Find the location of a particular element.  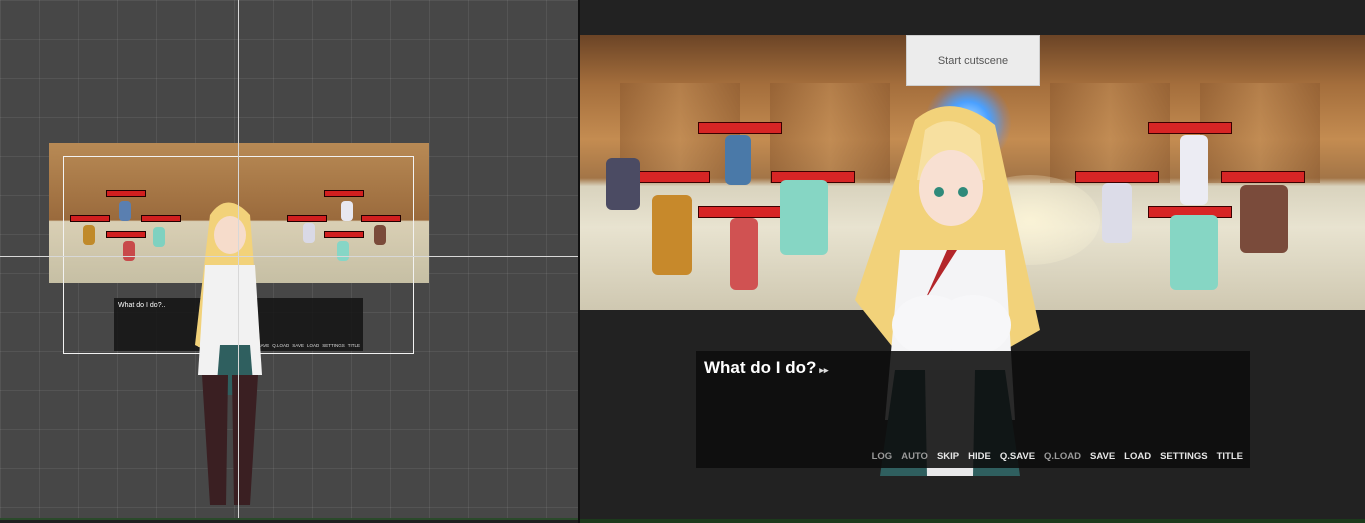

scene-heroine-sprite is located at coordinates (227, 355).